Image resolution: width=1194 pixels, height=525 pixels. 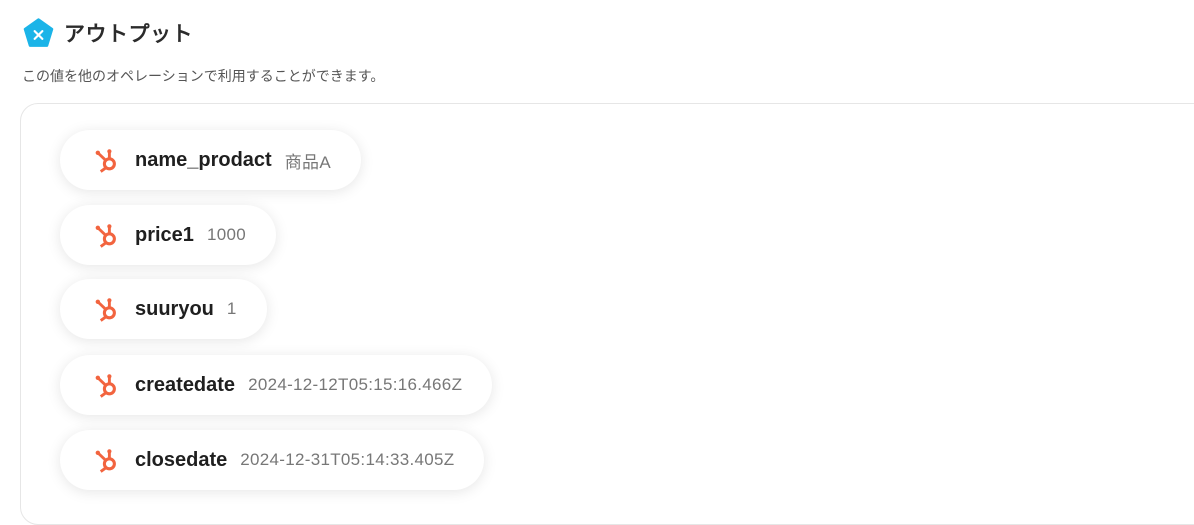 I want to click on output-chip-createdate: createdate 2024-12-12T05:15:16.466Z, so click(x=276, y=385).